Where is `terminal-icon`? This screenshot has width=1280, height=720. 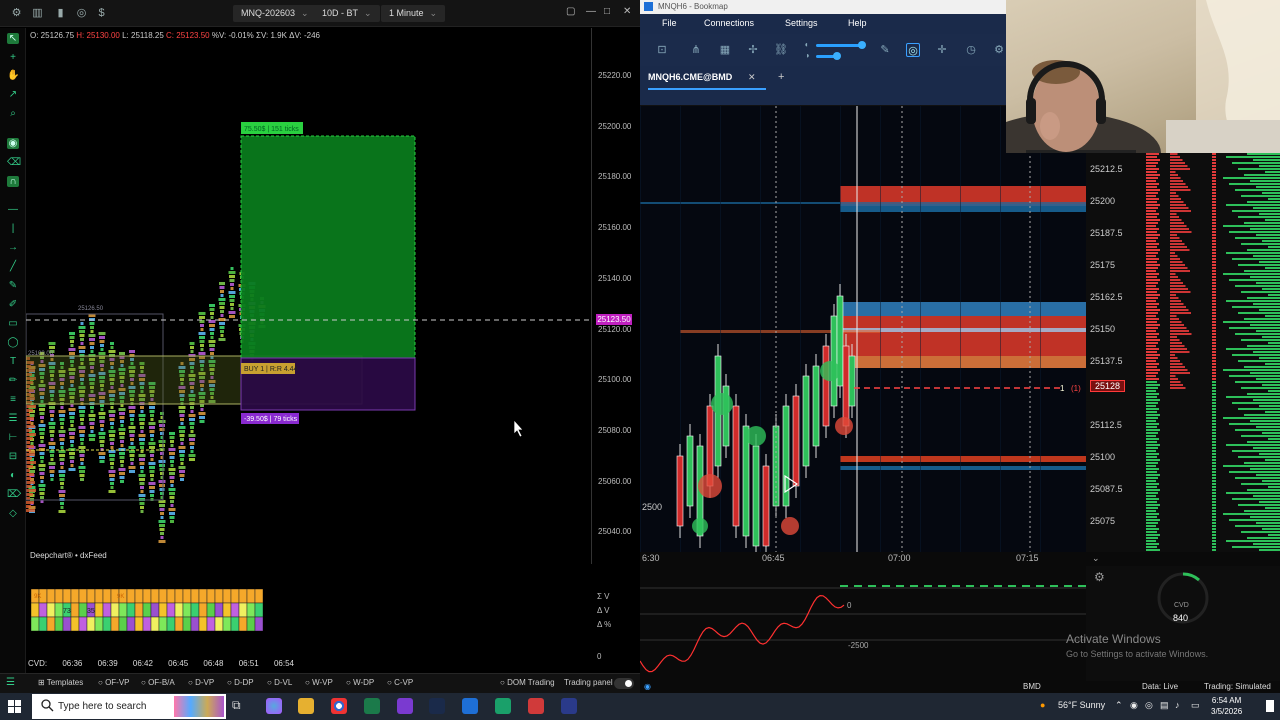
terminal-icon is located at coordinates (372, 706).